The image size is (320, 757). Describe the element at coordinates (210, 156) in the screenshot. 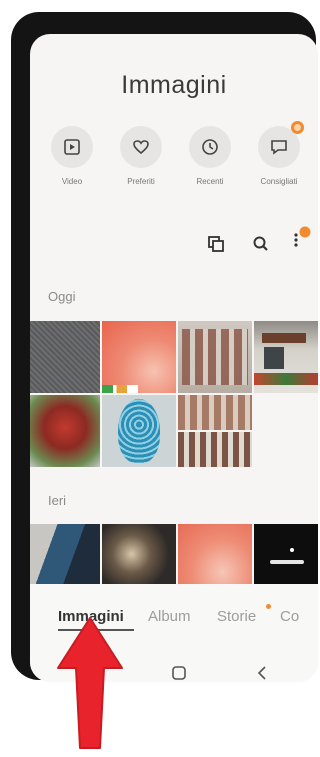

I see `quick-action-recent: Recenti` at that location.